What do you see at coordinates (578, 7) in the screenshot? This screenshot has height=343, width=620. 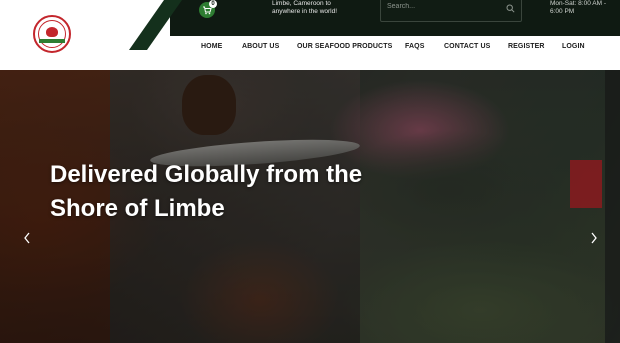 I see `opening-hours: Mon-Sat: 8:00 AM - 6:00 PM` at bounding box center [578, 7].